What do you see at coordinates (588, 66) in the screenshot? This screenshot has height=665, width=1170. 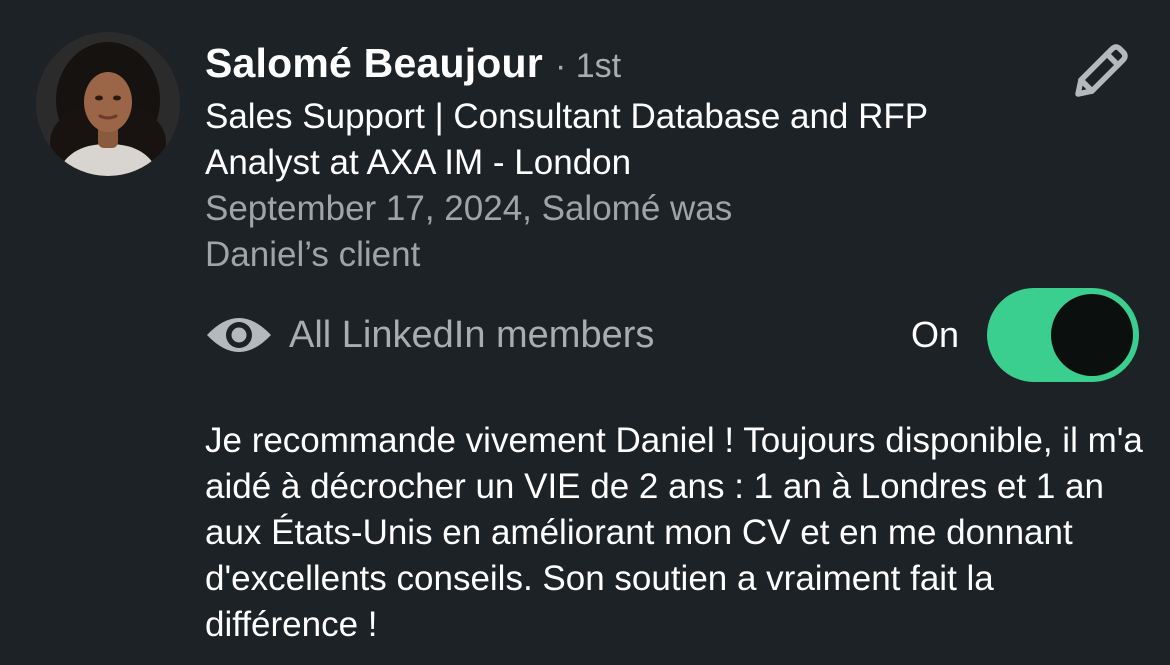 I see `connection-degree: · 1st` at bounding box center [588, 66].